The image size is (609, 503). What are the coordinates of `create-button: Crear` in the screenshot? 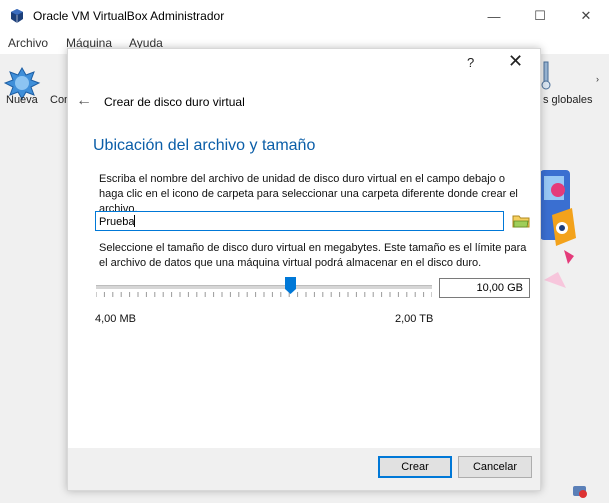 It's located at (415, 467).